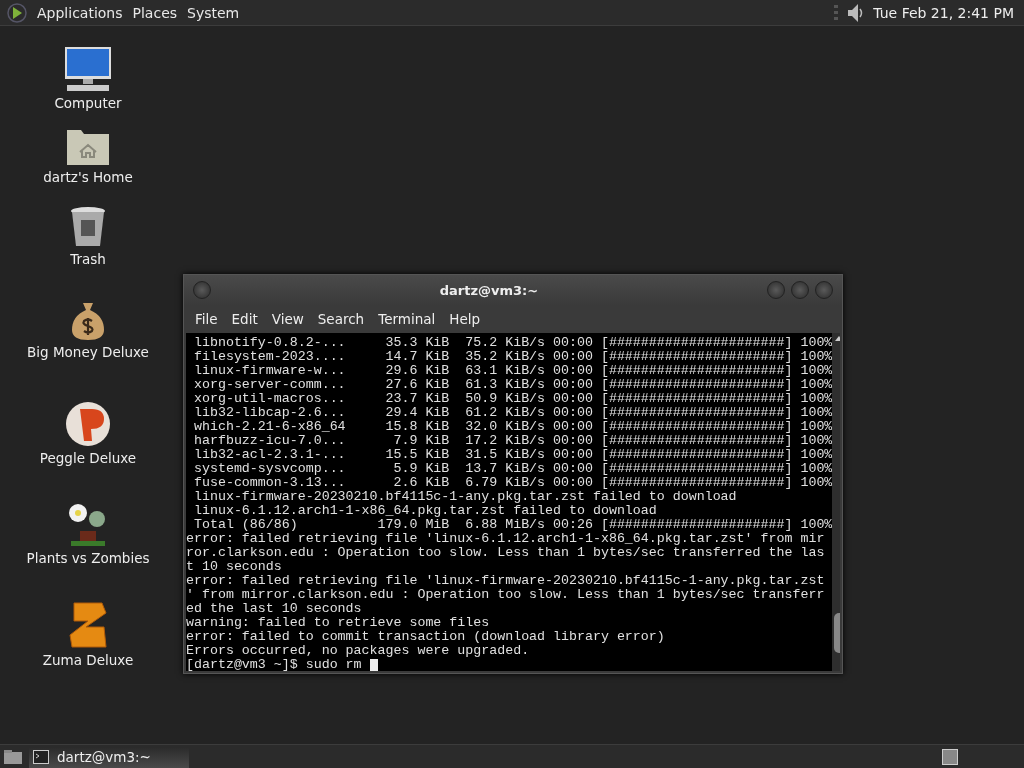 The image size is (1024, 768). What do you see at coordinates (88, 69) in the screenshot?
I see `computer-icon` at bounding box center [88, 69].